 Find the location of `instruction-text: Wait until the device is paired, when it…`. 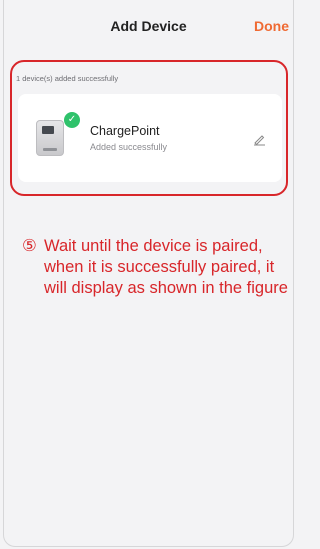

instruction-text: Wait until the device is paired, when it… is located at coordinates (166, 267).